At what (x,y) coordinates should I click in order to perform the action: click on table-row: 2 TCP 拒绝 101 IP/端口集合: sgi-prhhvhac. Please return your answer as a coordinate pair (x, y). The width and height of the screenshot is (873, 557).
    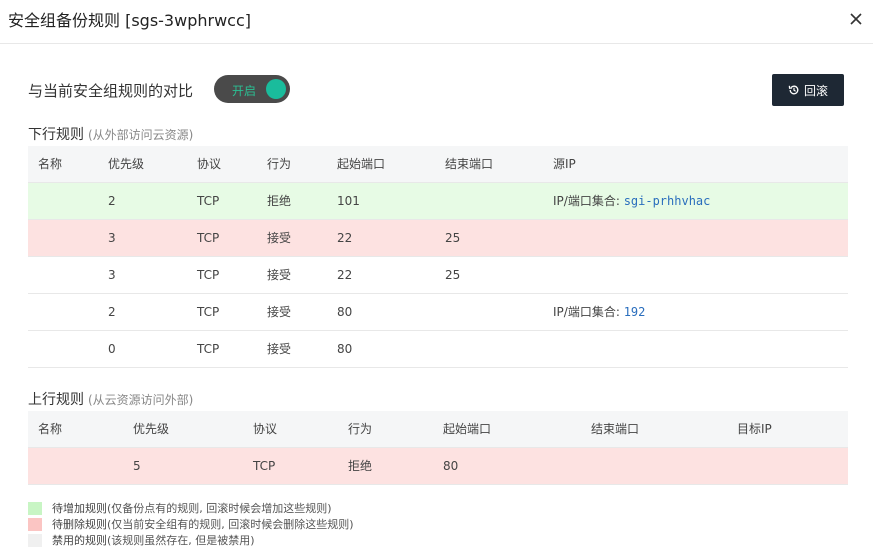
    Looking at the image, I should click on (438, 201).